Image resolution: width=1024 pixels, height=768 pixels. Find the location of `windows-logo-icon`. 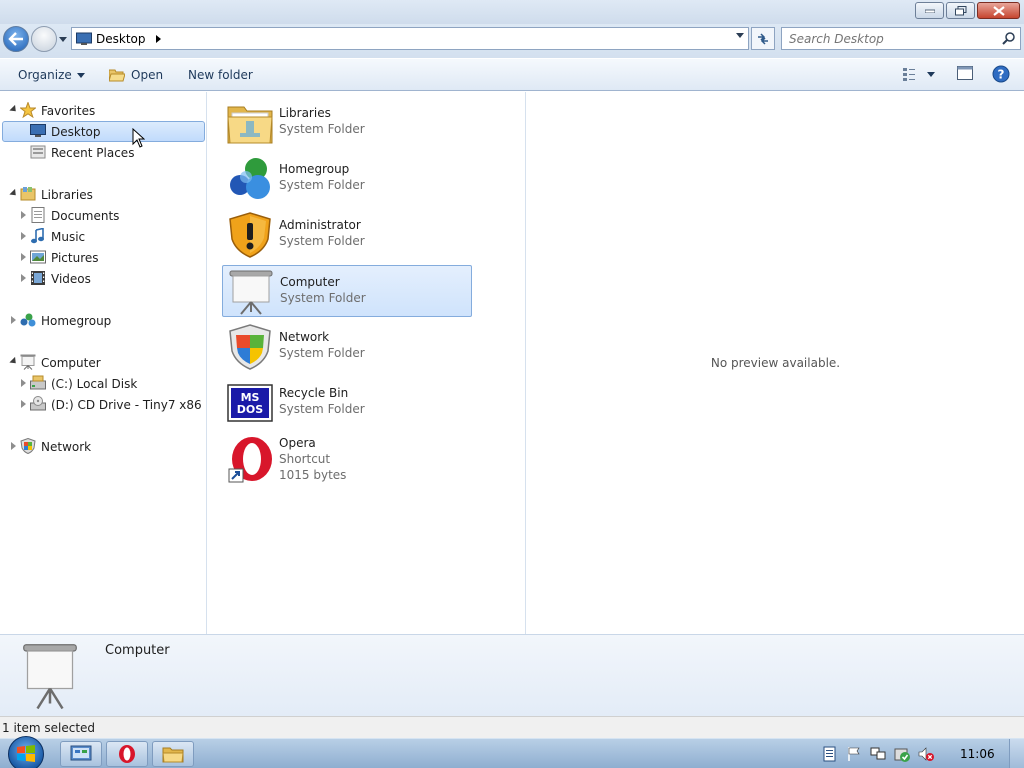

windows-logo-icon is located at coordinates (26, 753).